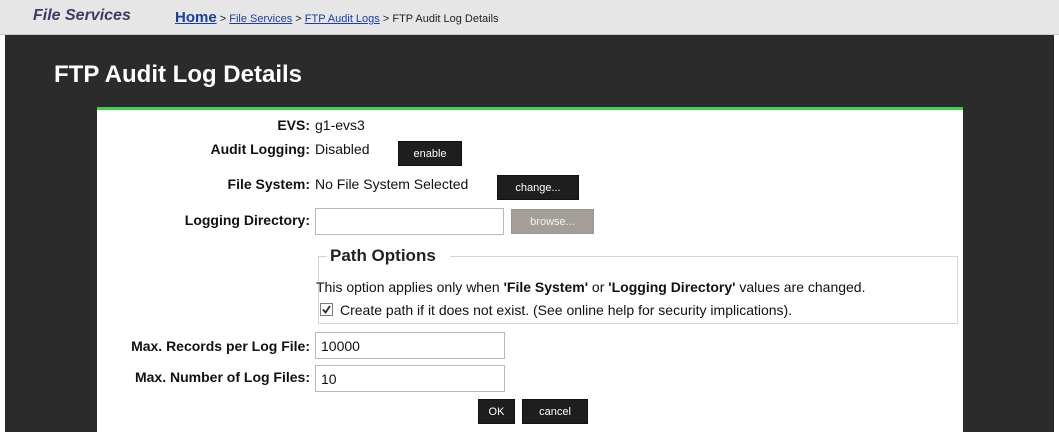 Image resolution: width=1059 pixels, height=432 pixels. What do you see at coordinates (268, 184) in the screenshot?
I see `file-system-label: File System:` at bounding box center [268, 184].